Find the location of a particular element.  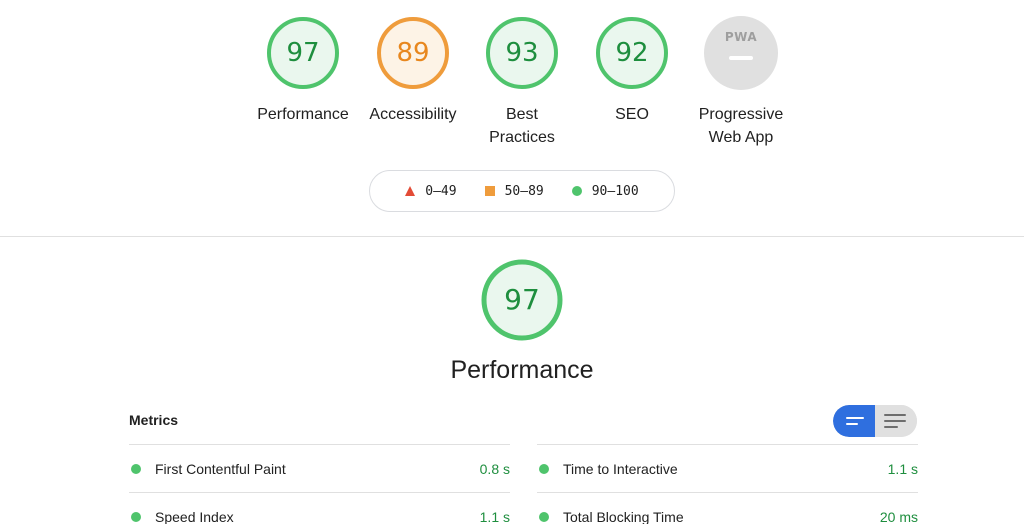

compact-view-button is located at coordinates (854, 421).